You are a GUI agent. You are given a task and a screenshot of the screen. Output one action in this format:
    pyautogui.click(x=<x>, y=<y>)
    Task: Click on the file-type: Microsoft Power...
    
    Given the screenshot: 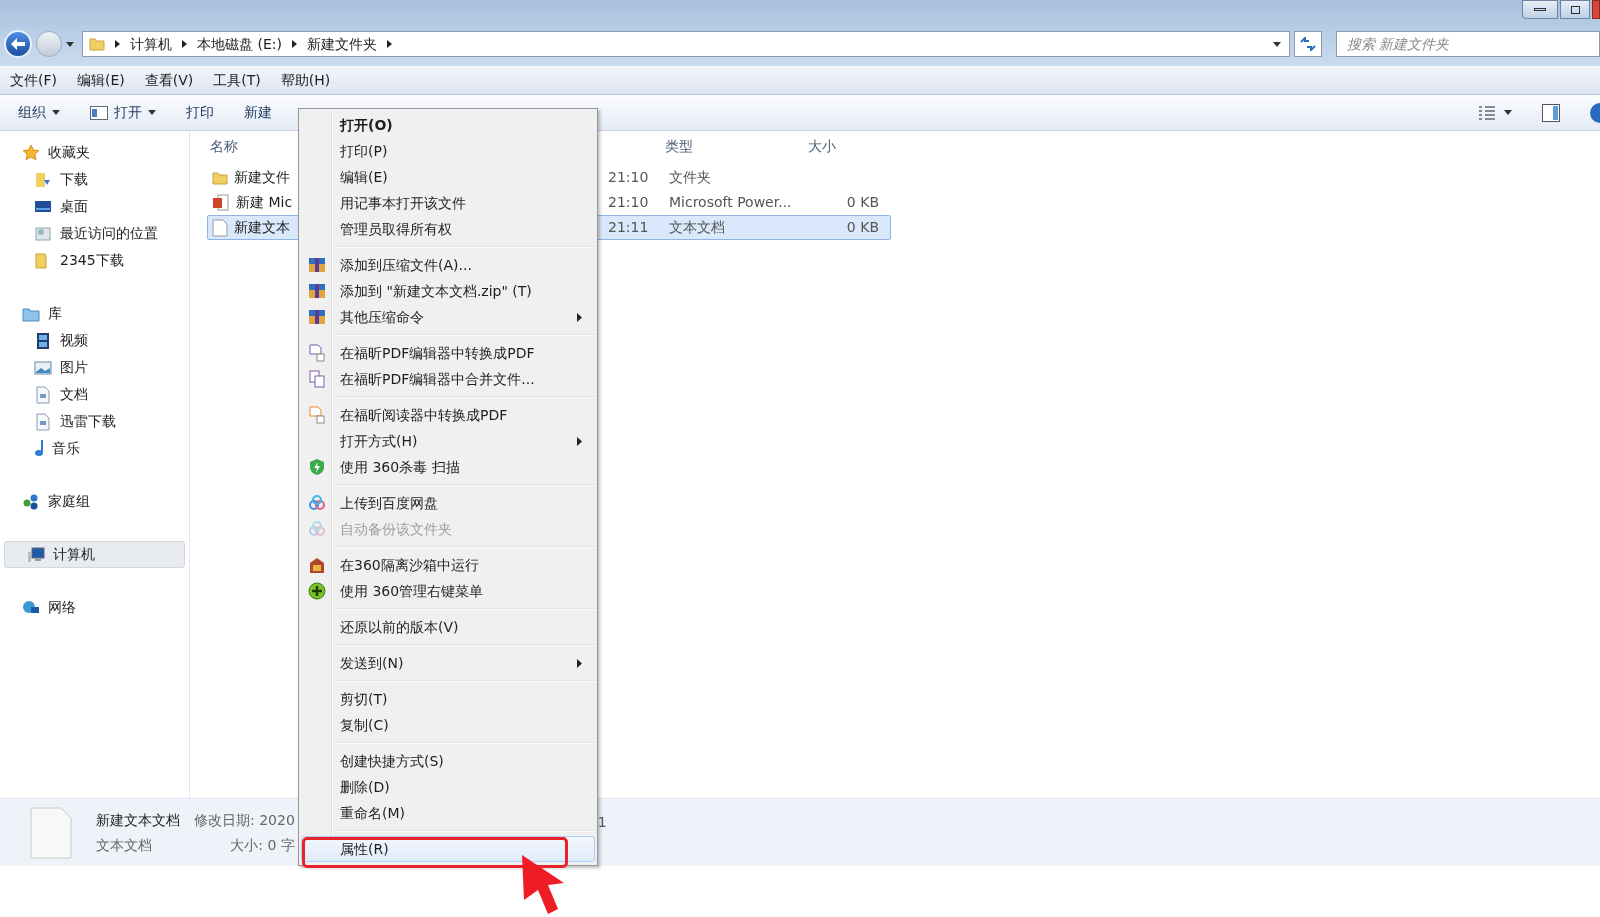 What is the action you would take?
    pyautogui.click(x=731, y=202)
    